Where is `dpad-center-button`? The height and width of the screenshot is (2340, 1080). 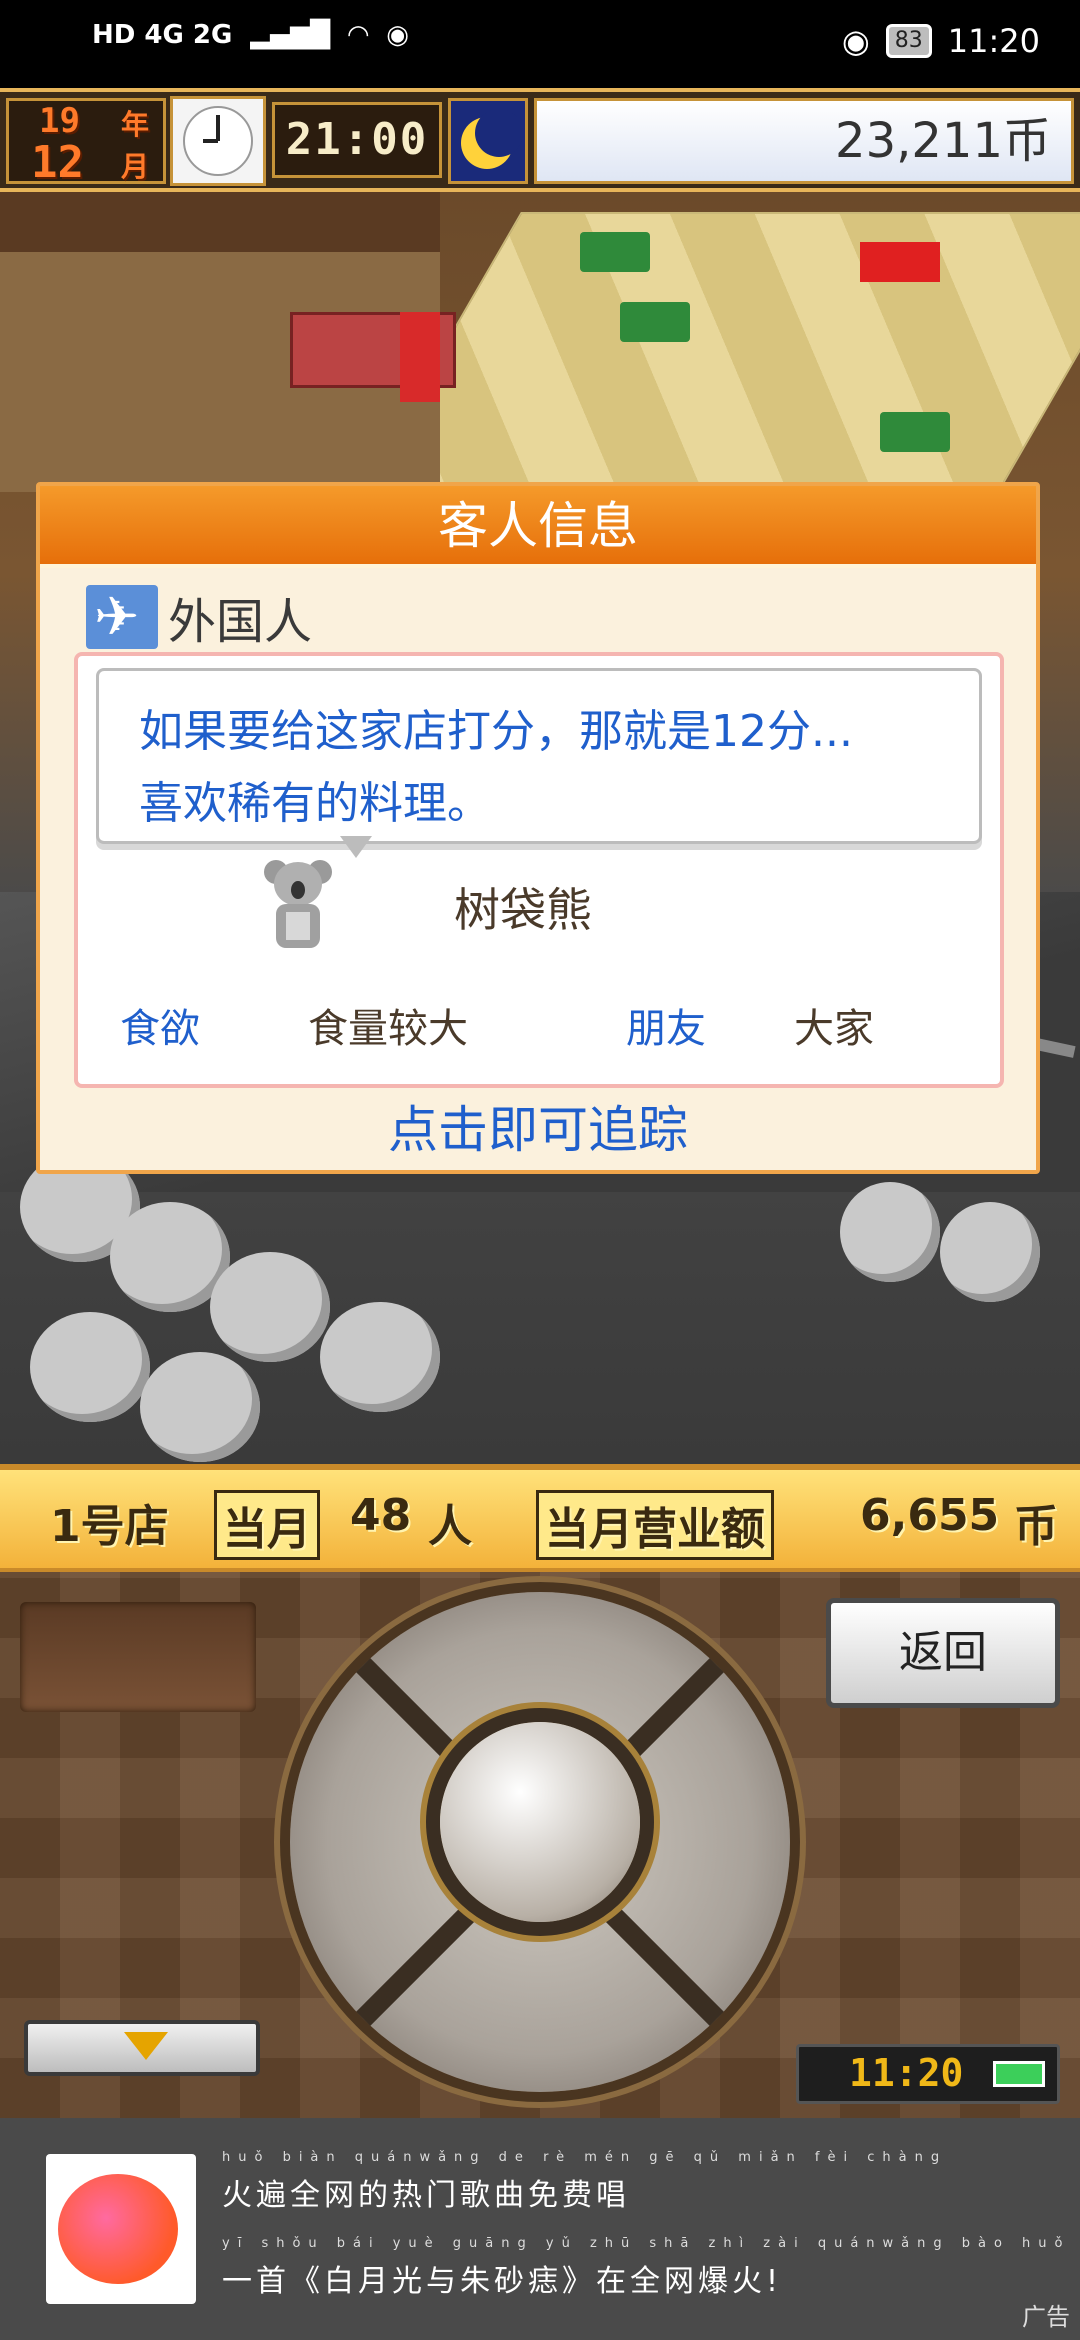
dpad-center-button is located at coordinates (540, 1822).